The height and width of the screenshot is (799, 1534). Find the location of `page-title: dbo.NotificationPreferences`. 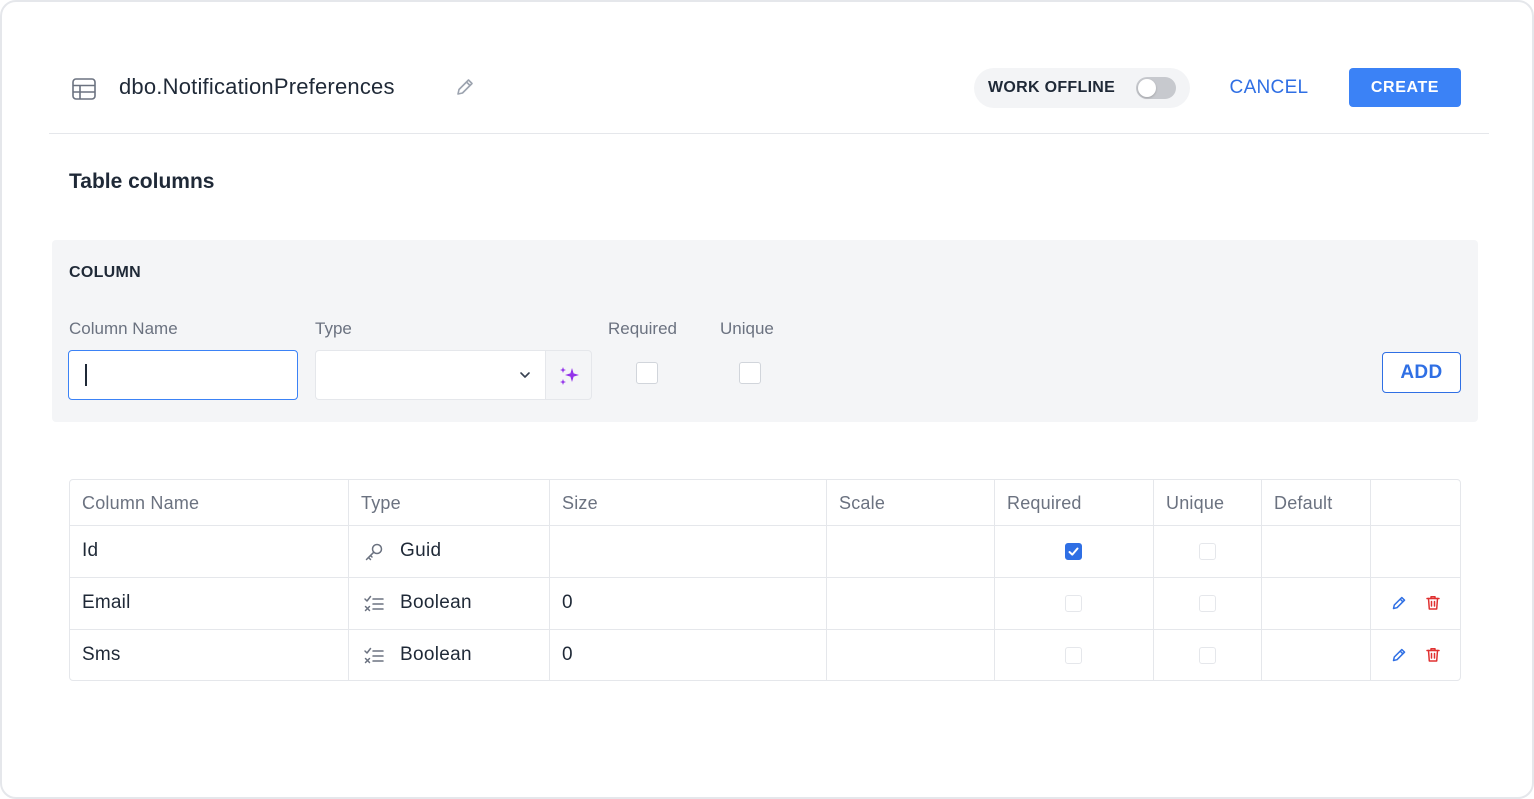

page-title: dbo.NotificationPreferences is located at coordinates (257, 86).